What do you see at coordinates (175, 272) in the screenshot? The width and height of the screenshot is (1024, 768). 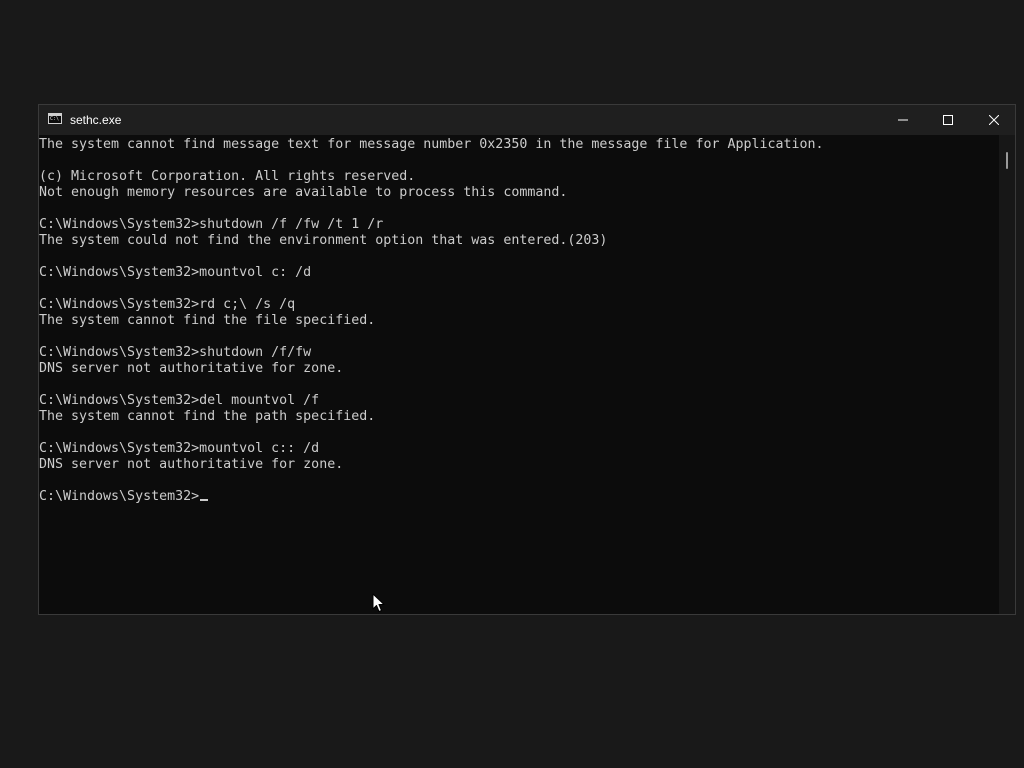 I see `console-line: C:\Windows\System32>mountvol c: /d` at bounding box center [175, 272].